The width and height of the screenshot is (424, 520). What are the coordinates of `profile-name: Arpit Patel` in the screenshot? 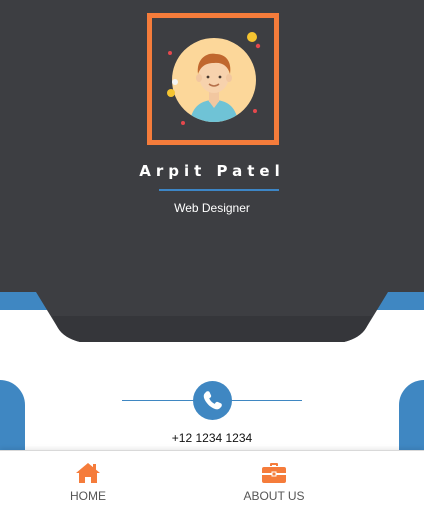 It's located at (212, 171).